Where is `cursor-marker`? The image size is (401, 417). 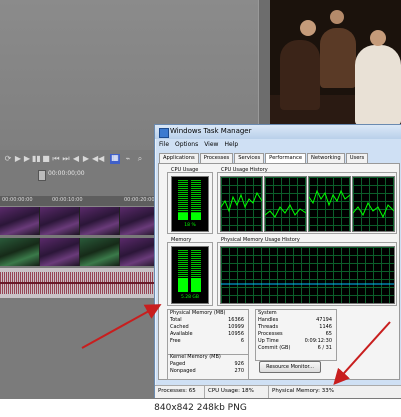 cursor-marker is located at coordinates (42, 175).